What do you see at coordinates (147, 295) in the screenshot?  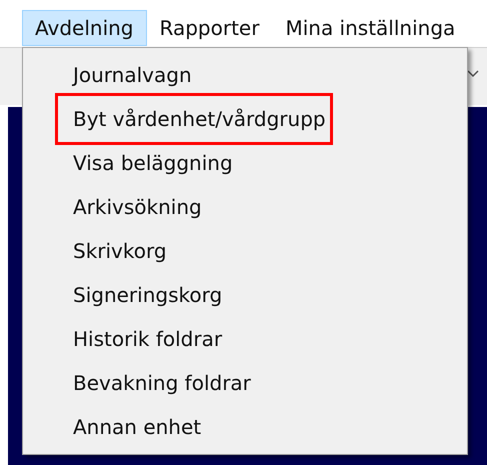 I see `menu-item: Signeringskorg` at bounding box center [147, 295].